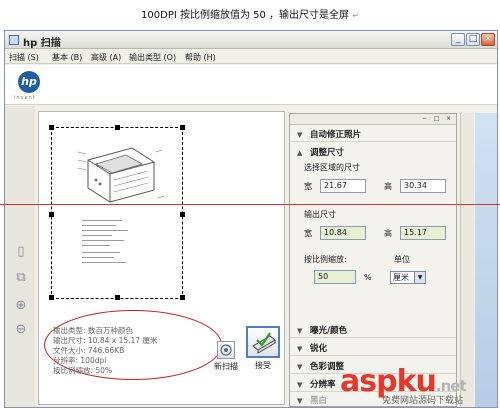  I want to click on output-height-input: 15.17, so click(423, 233).